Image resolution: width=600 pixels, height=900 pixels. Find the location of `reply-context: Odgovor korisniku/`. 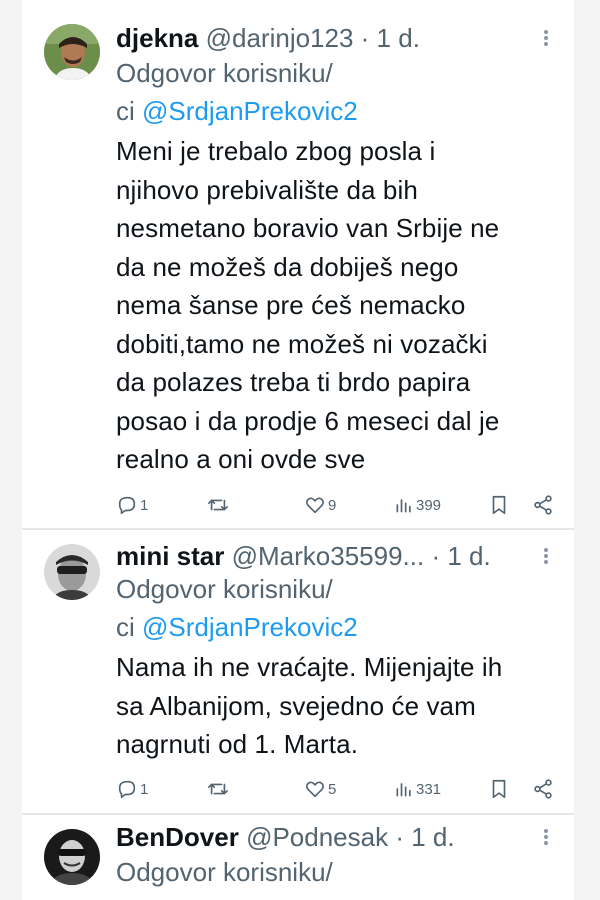

reply-context: Odgovor korisniku/ is located at coordinates (224, 872).